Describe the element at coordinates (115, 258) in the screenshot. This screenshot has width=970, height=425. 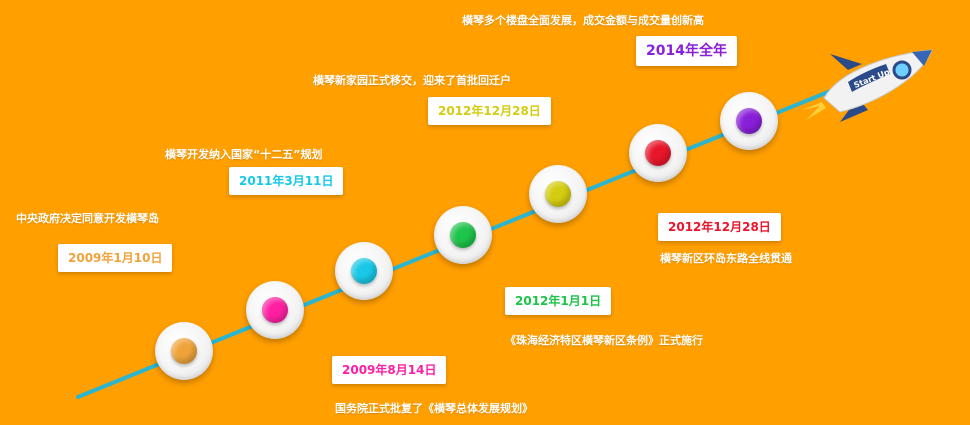
I see `event-date-1: 2009年1月10日` at that location.